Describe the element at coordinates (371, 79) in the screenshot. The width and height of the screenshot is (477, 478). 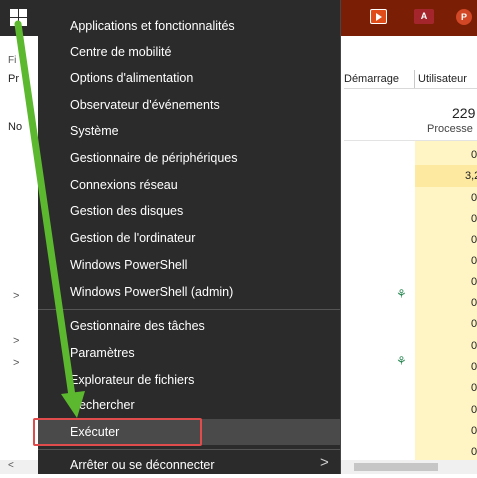
I see `tab-demarrage: Démarrage` at that location.